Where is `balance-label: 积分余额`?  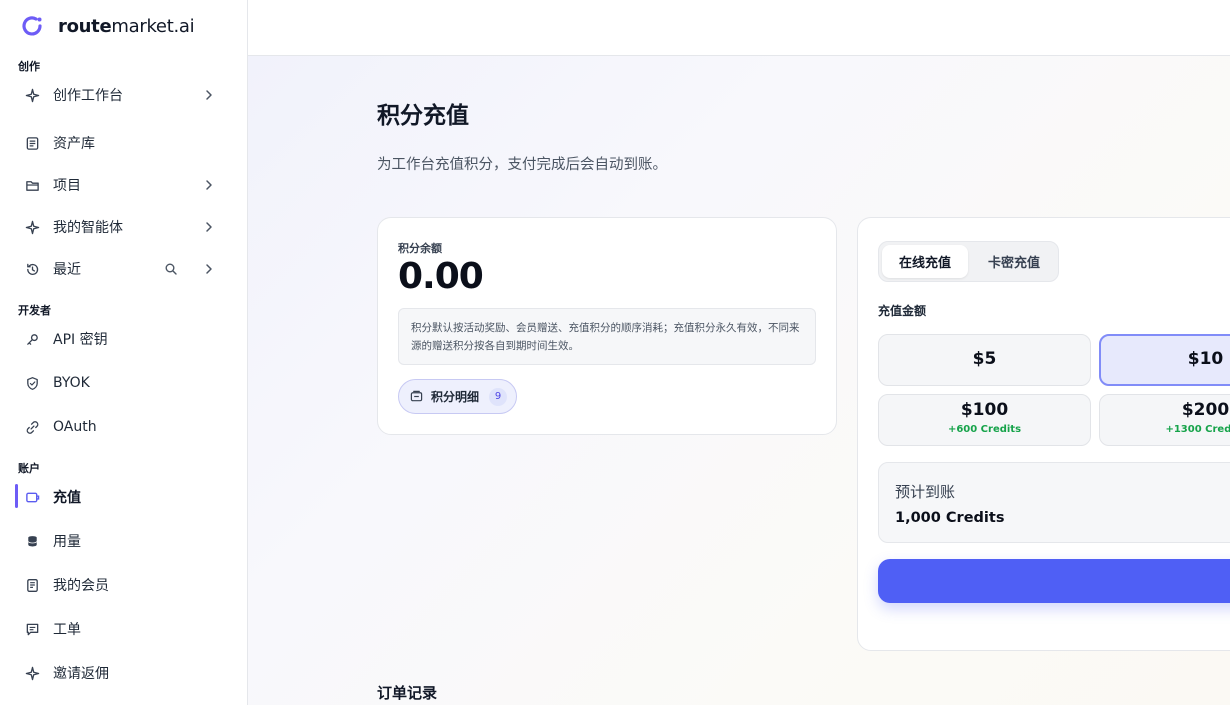
balance-label: 积分余额 is located at coordinates (420, 248).